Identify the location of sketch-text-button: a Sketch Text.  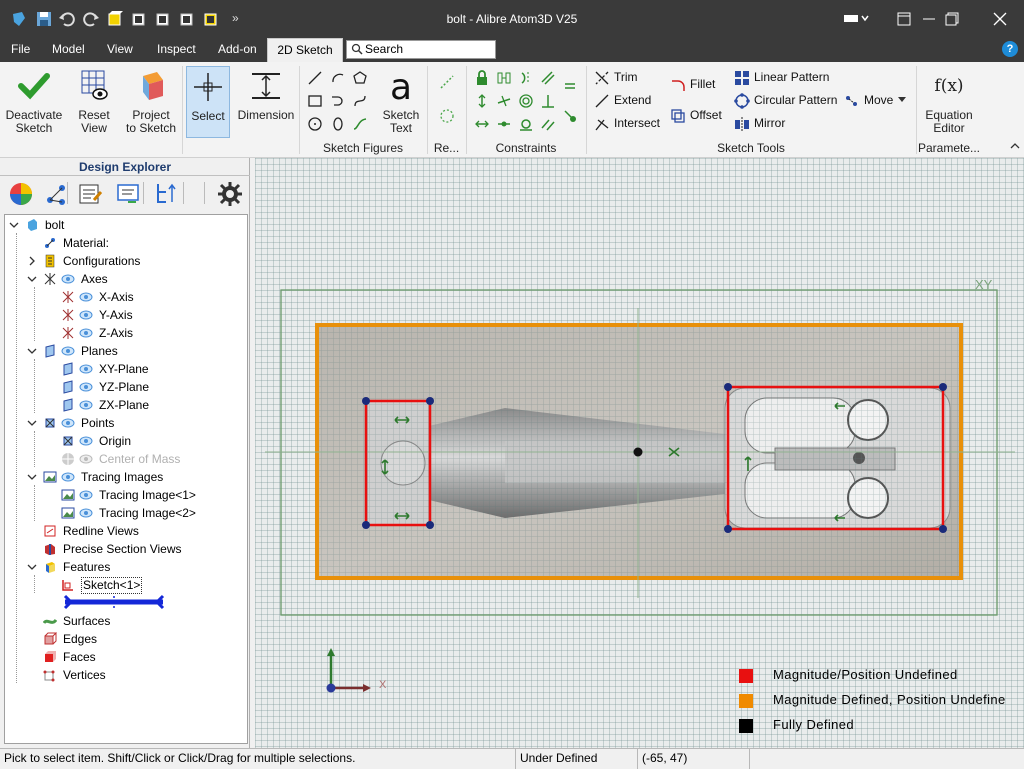
(401, 102).